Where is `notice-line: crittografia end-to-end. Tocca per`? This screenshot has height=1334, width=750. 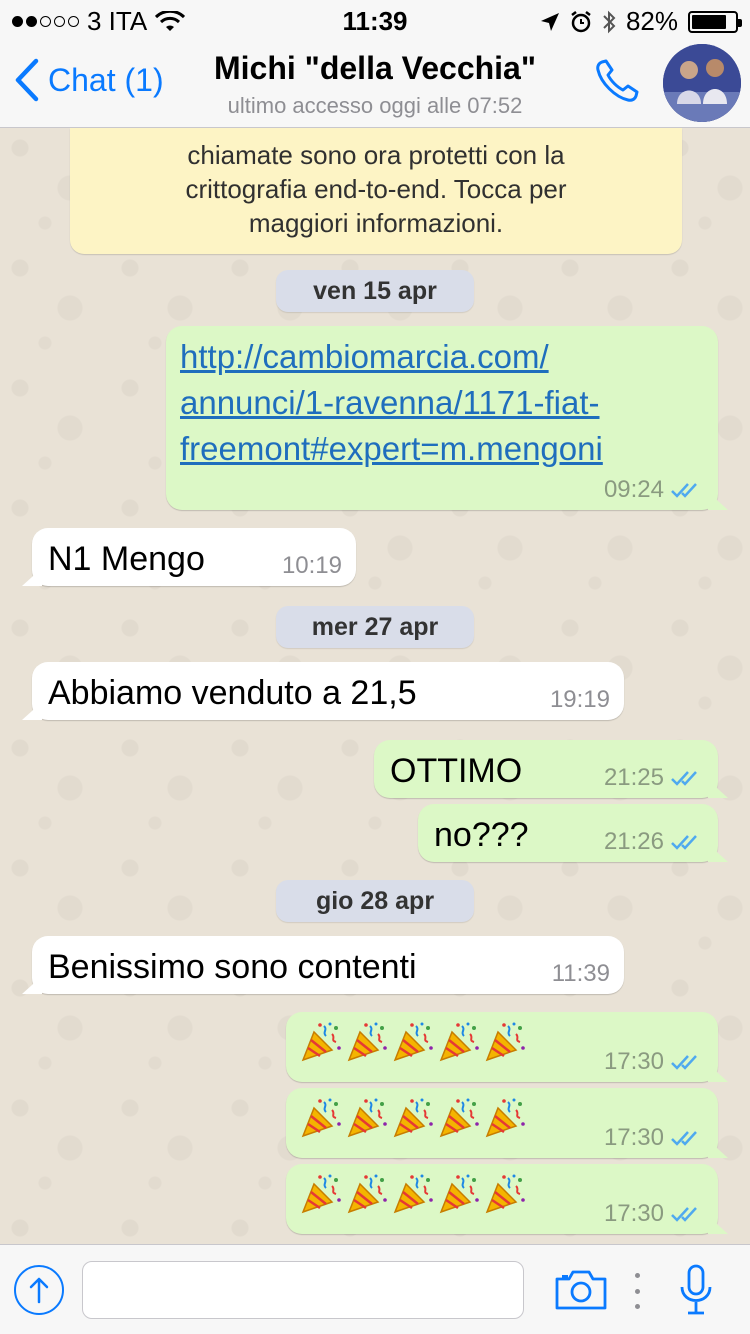
notice-line: crittografia end-to-end. Tocca per is located at coordinates (376, 189).